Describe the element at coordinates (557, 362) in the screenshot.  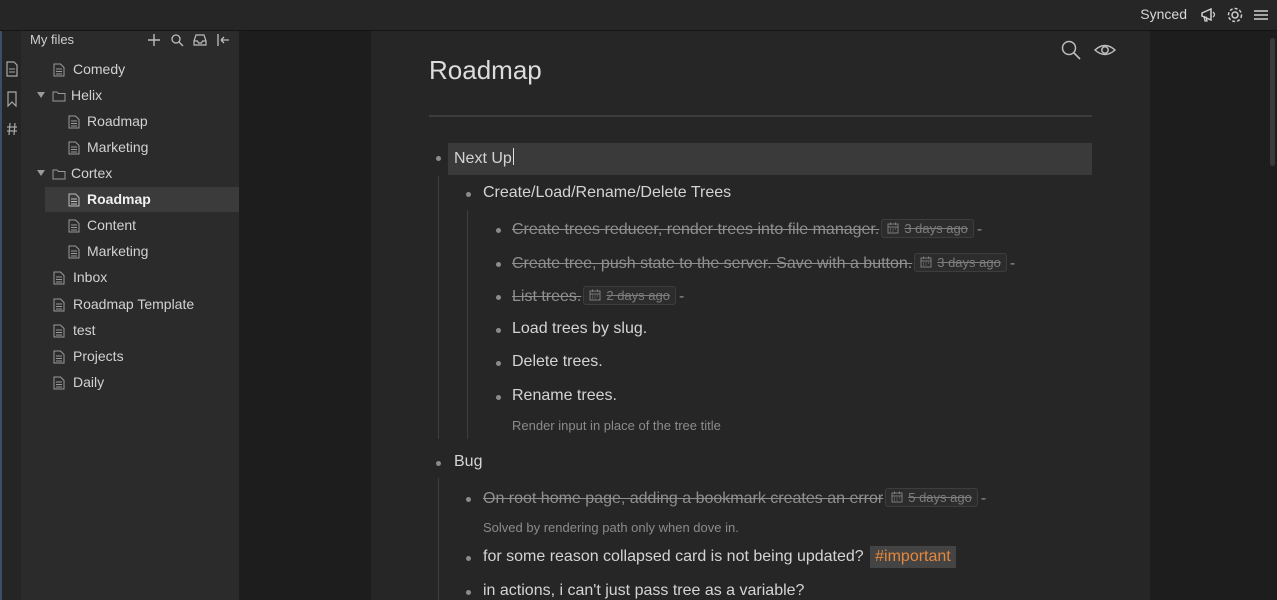
I see `outline-item-task-5: Delete trees.` at that location.